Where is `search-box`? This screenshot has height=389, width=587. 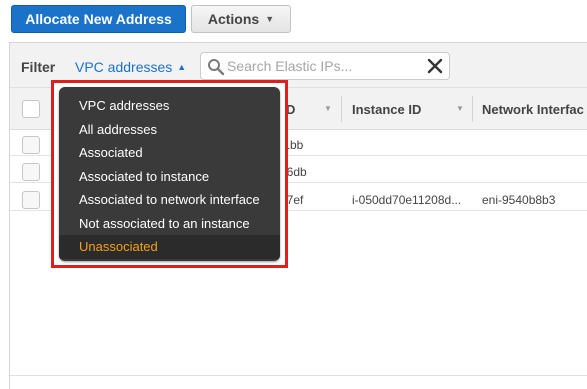 search-box is located at coordinates (325, 66).